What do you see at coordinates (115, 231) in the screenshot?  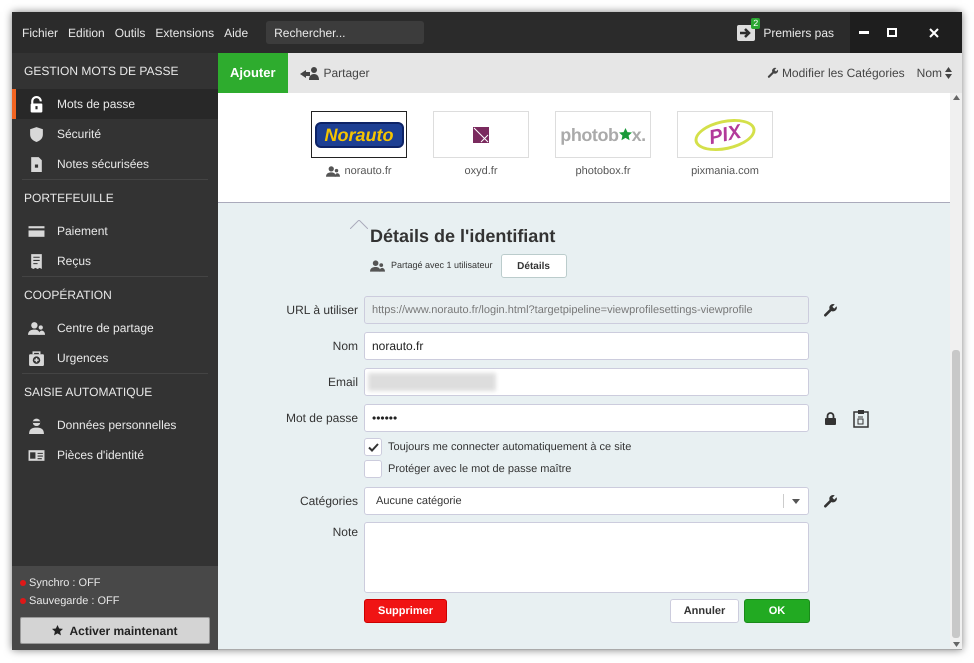 I see `sidebar-item: Paiement` at bounding box center [115, 231].